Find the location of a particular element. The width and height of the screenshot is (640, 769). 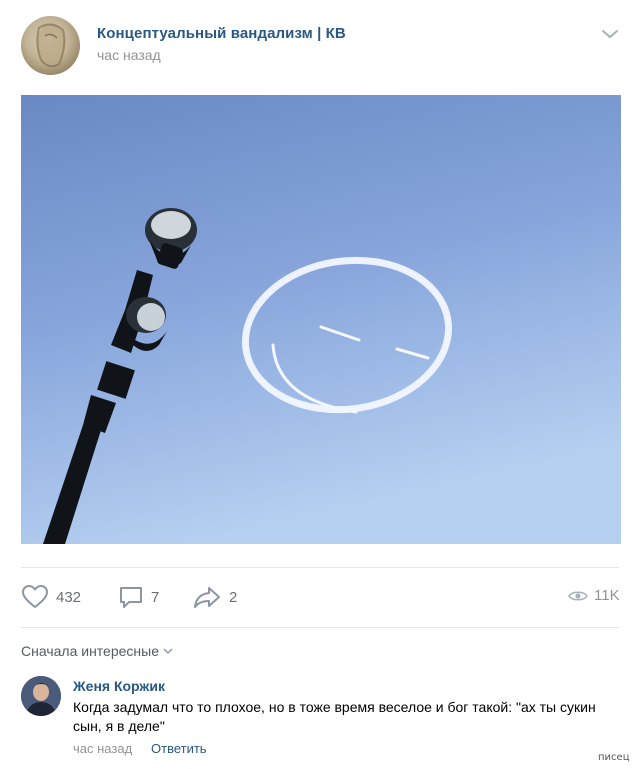

share-arrow-icon is located at coordinates (207, 597).